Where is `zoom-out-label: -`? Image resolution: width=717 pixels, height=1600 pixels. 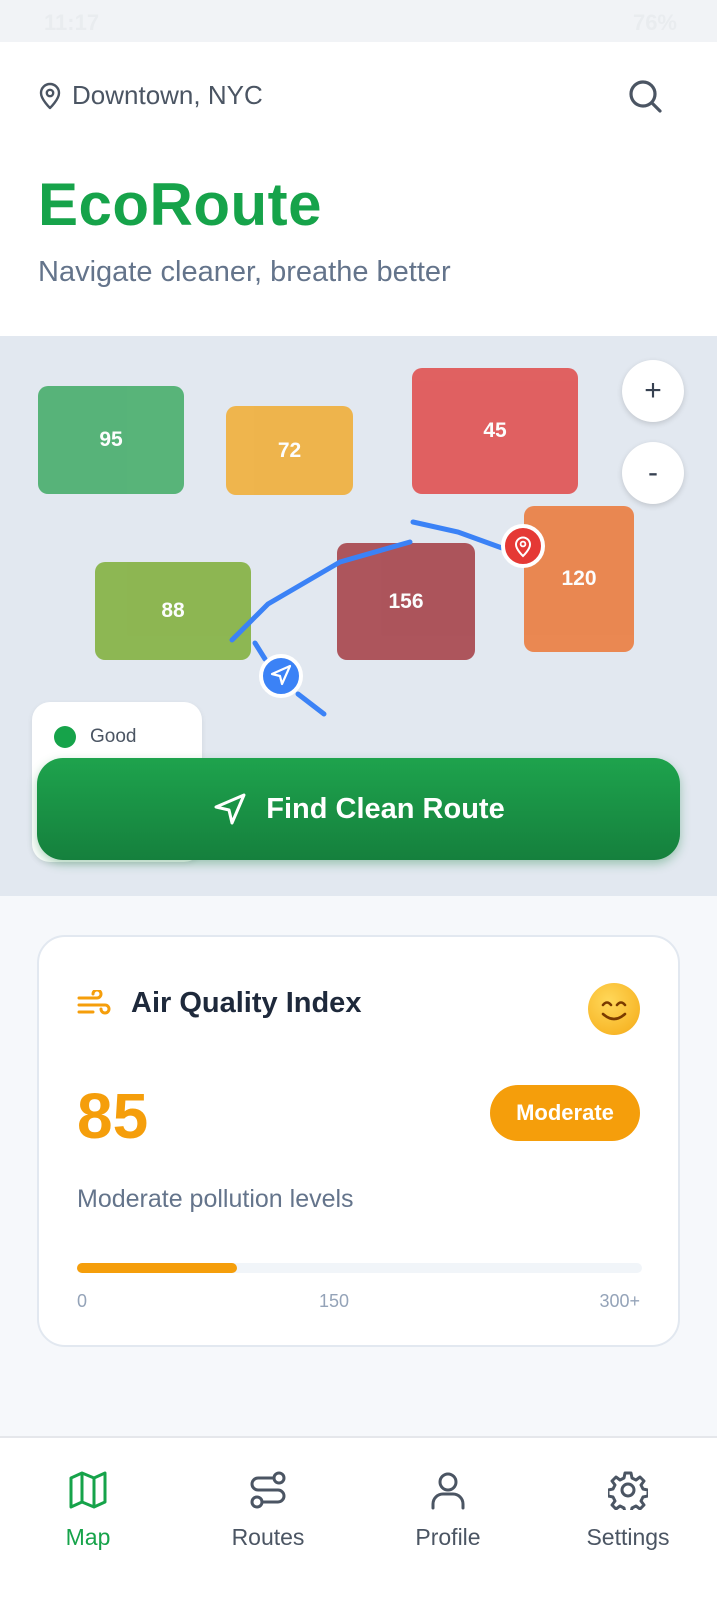
zoom-out-label: - is located at coordinates (653, 472).